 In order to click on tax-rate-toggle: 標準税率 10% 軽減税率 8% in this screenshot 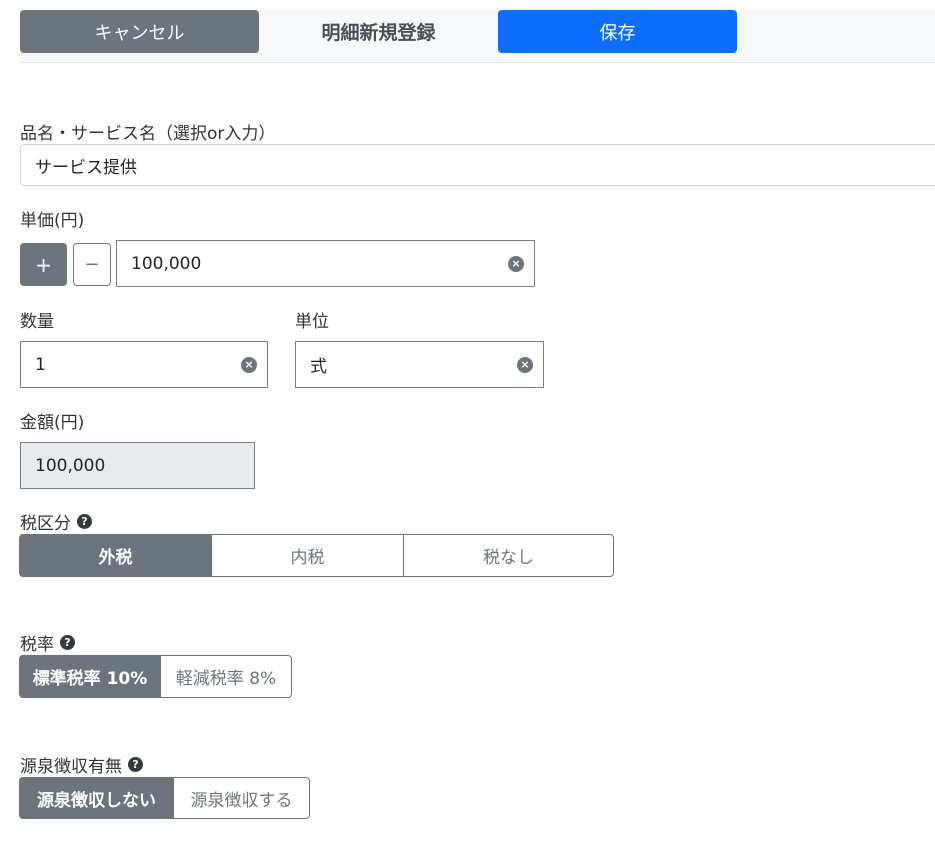, I will do `click(155, 676)`.